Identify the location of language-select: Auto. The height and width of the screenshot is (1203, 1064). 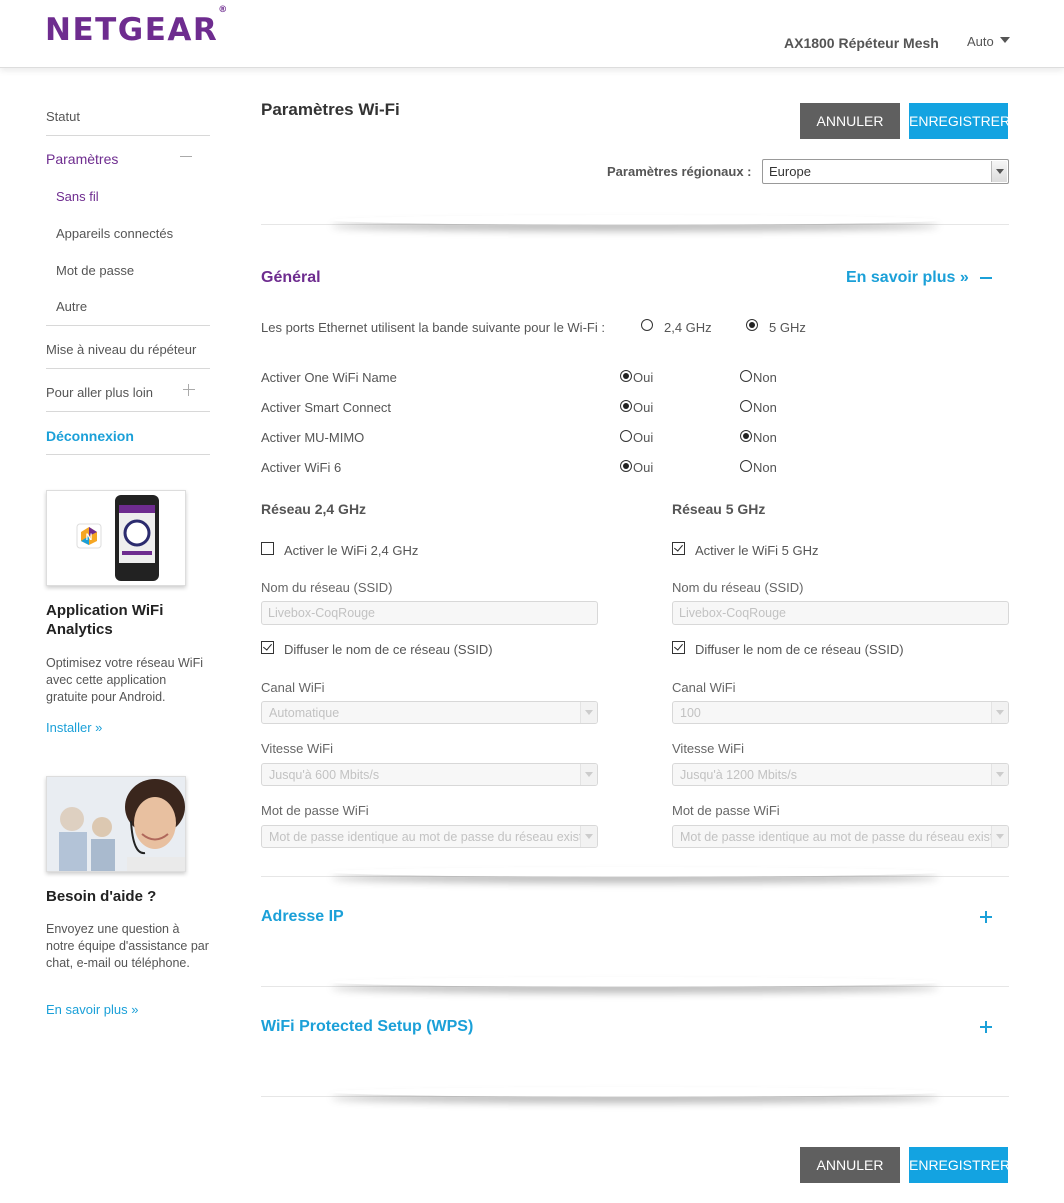
(980, 41).